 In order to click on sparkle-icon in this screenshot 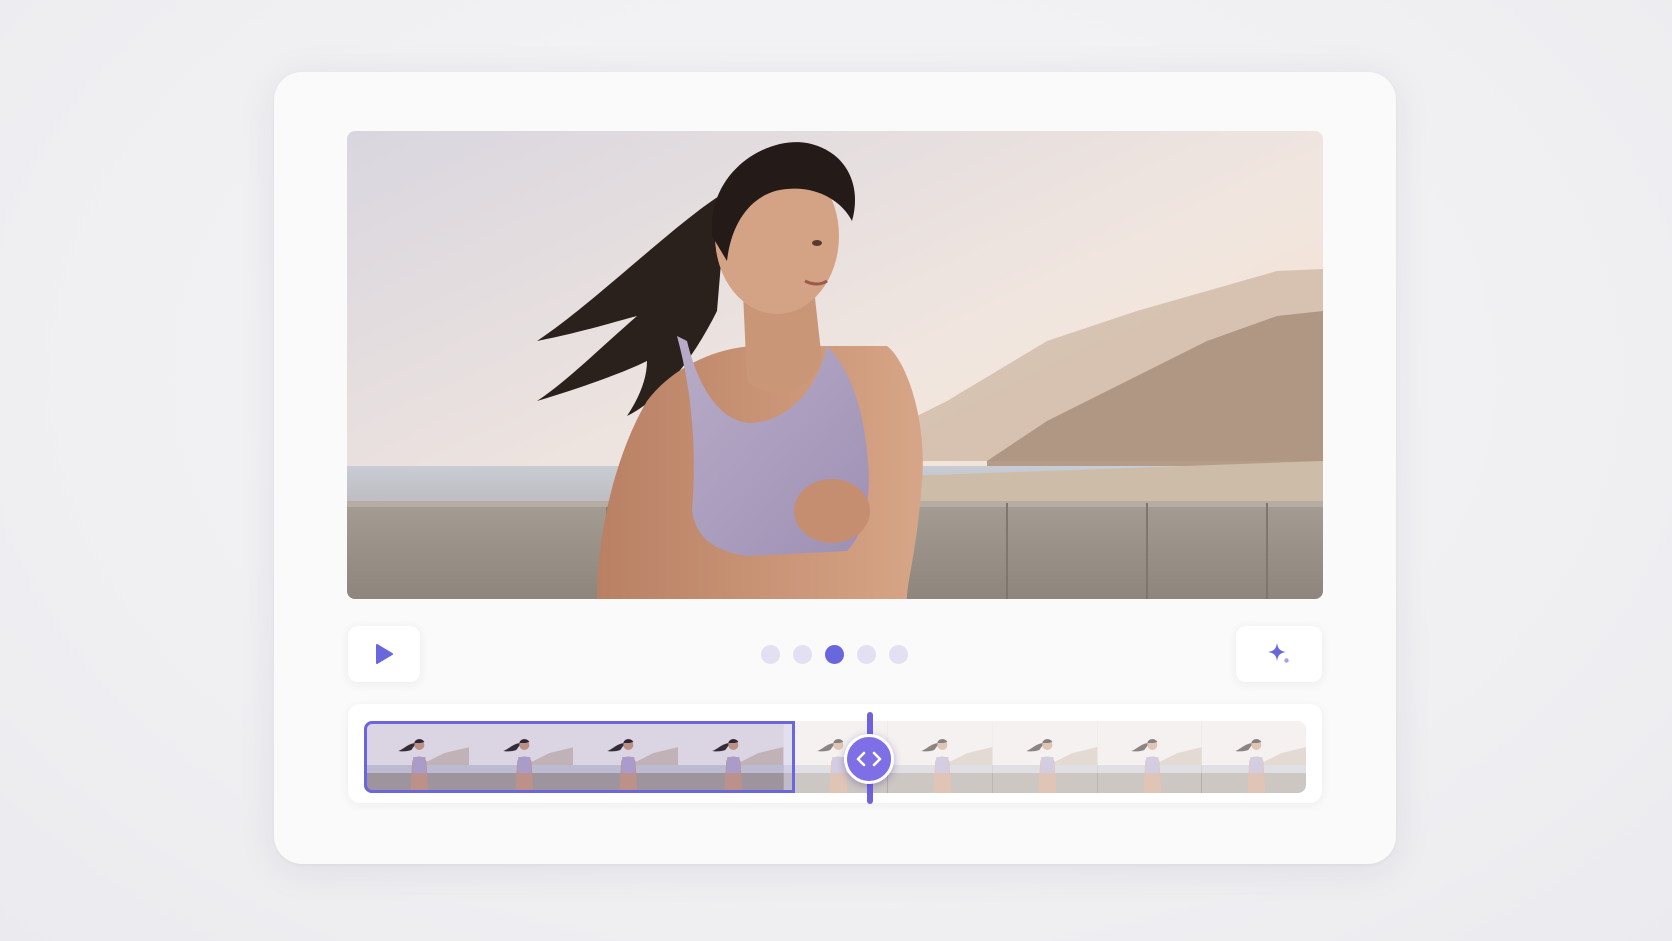, I will do `click(1278, 653)`.